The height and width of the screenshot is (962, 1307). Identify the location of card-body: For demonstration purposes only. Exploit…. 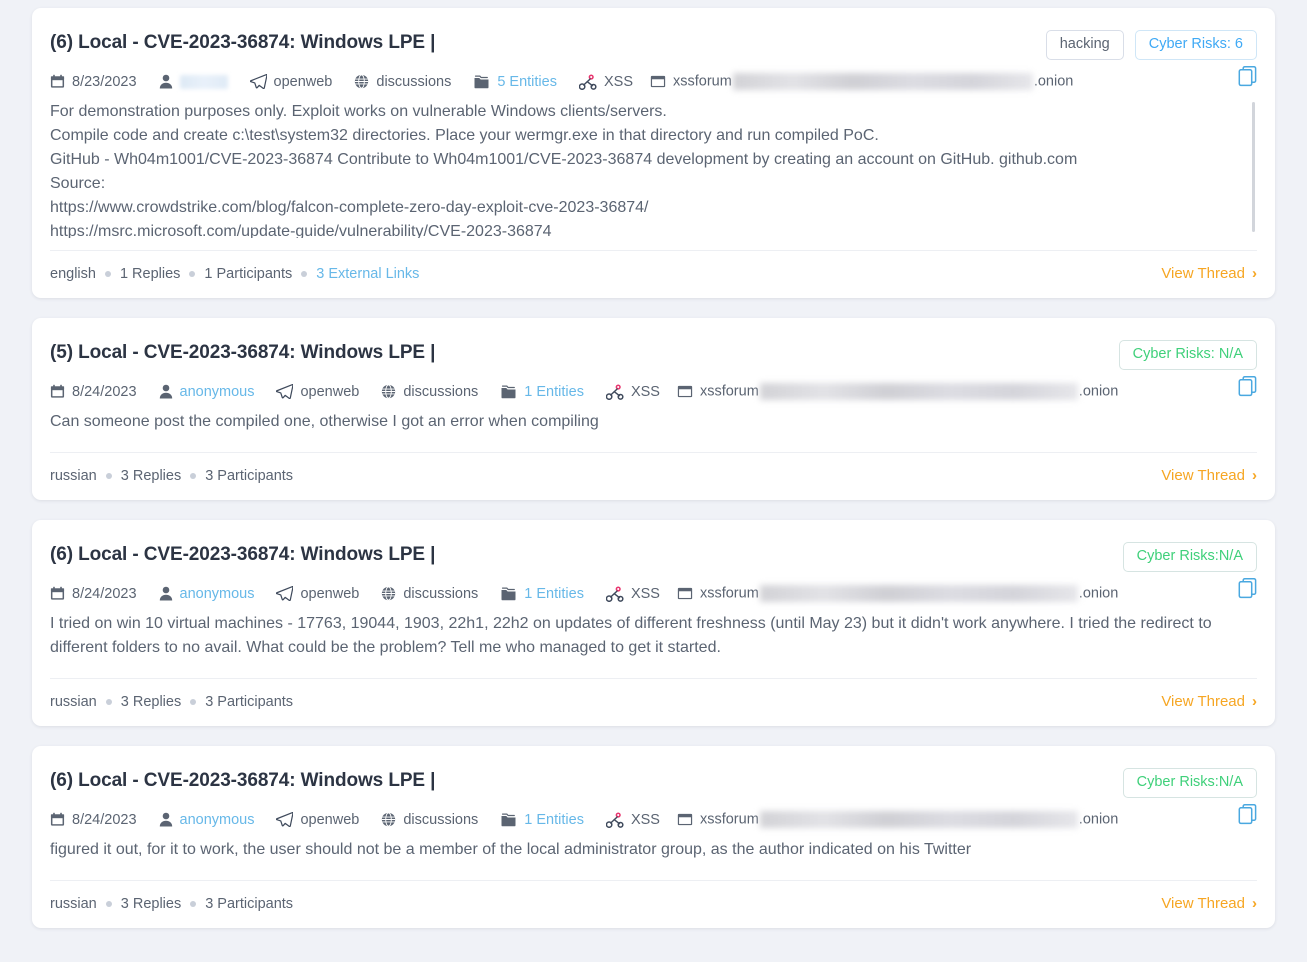
(653, 165).